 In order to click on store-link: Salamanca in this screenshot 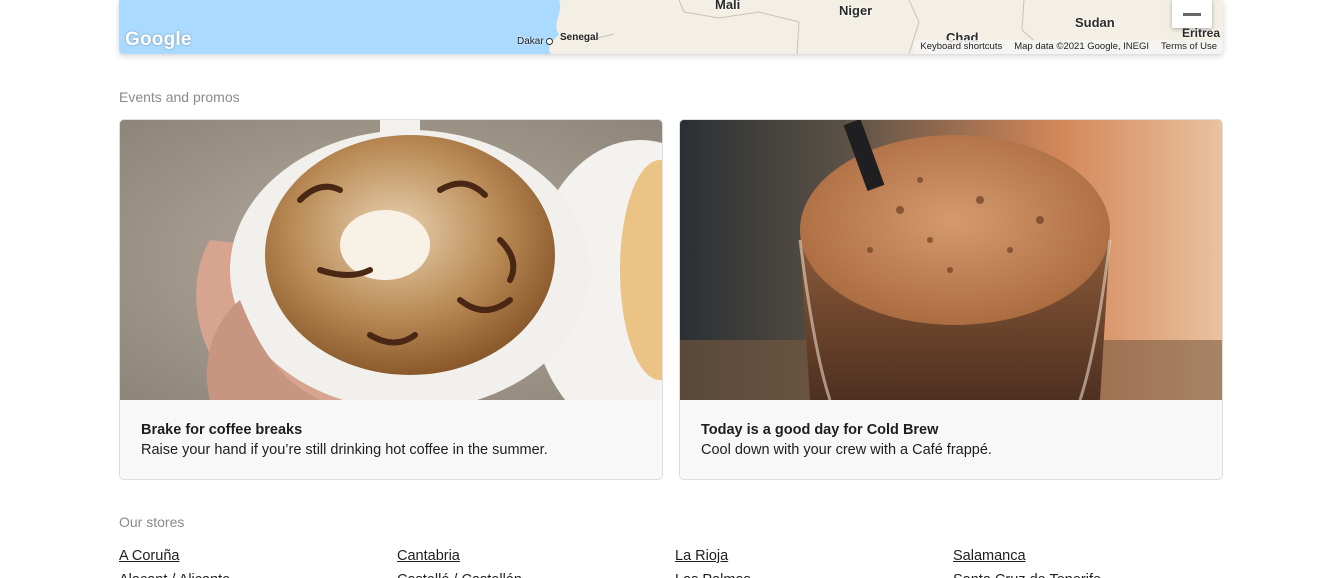, I will do `click(1092, 556)`.